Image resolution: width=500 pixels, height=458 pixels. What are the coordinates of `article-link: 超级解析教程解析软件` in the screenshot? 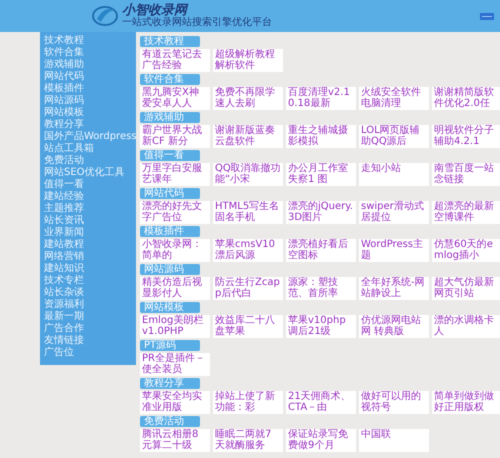 It's located at (248, 60).